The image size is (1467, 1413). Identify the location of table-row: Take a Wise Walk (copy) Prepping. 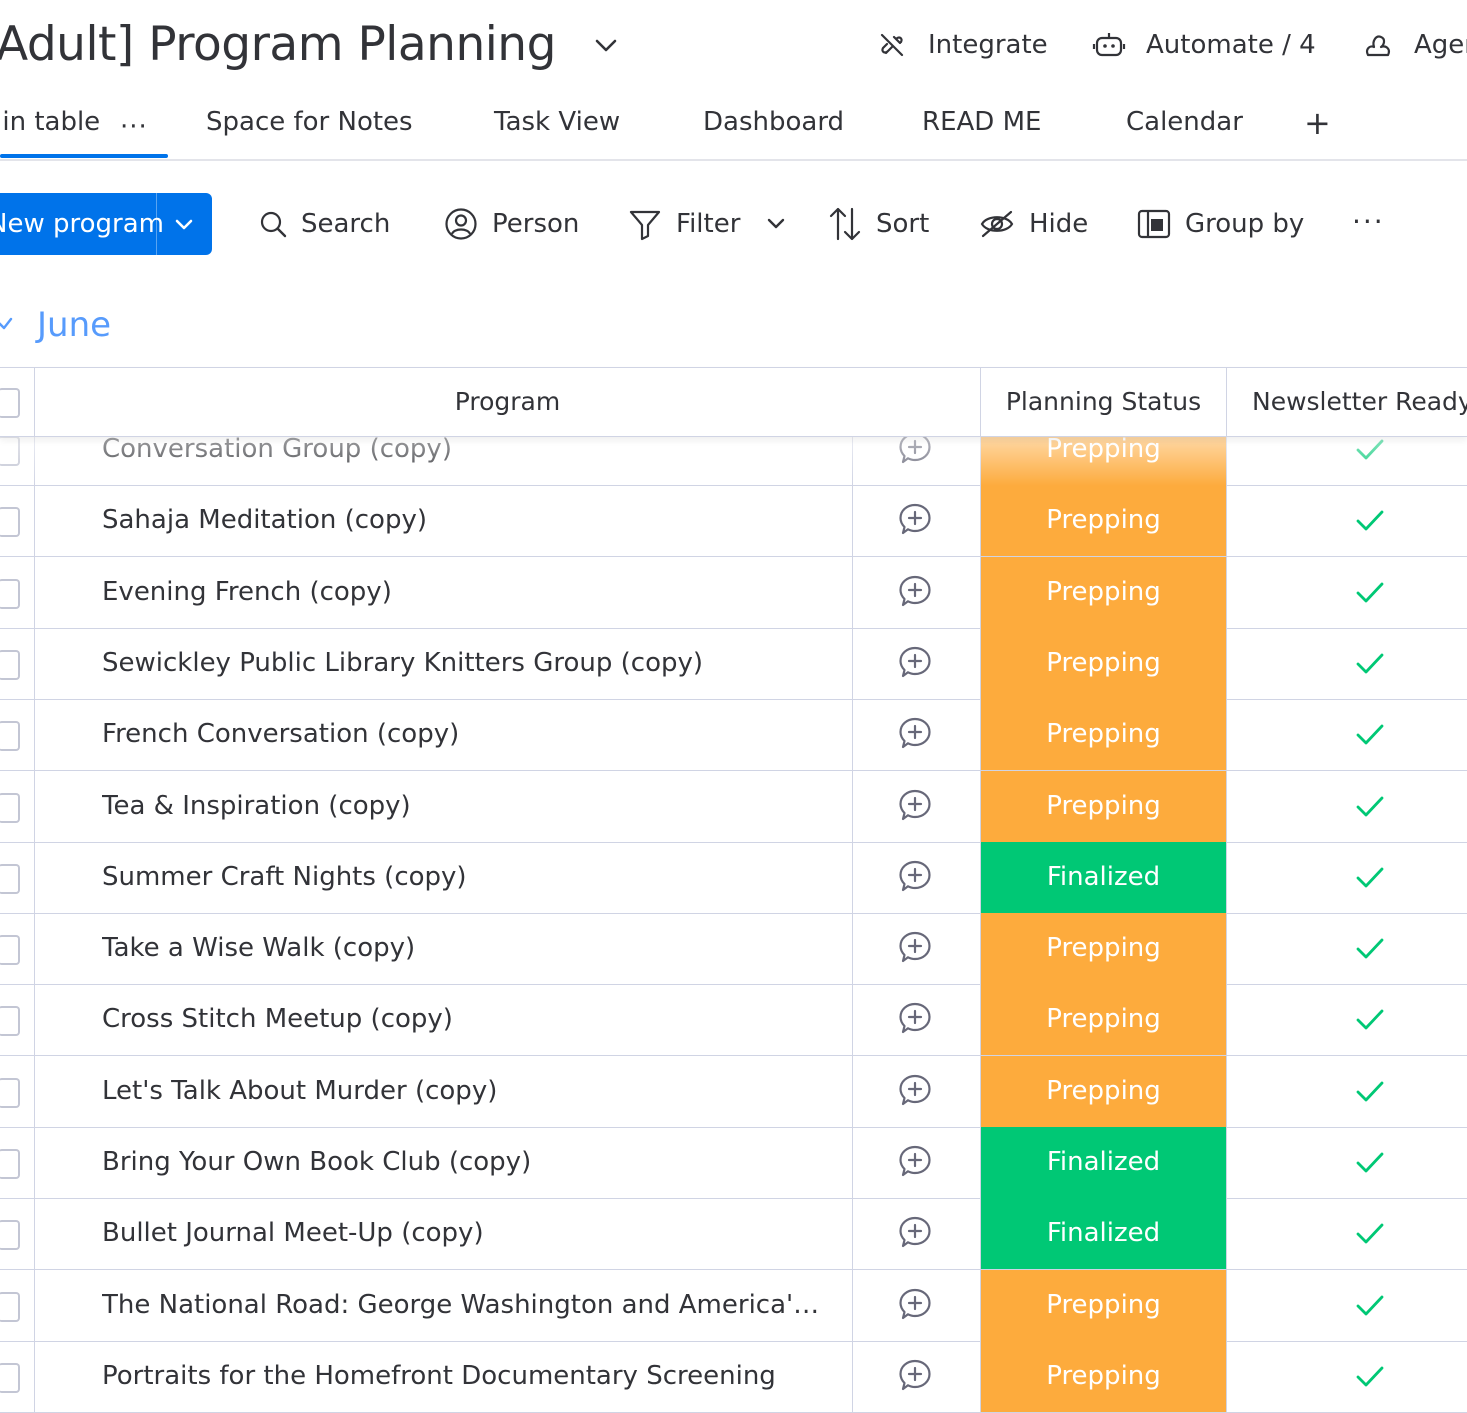
(733, 949).